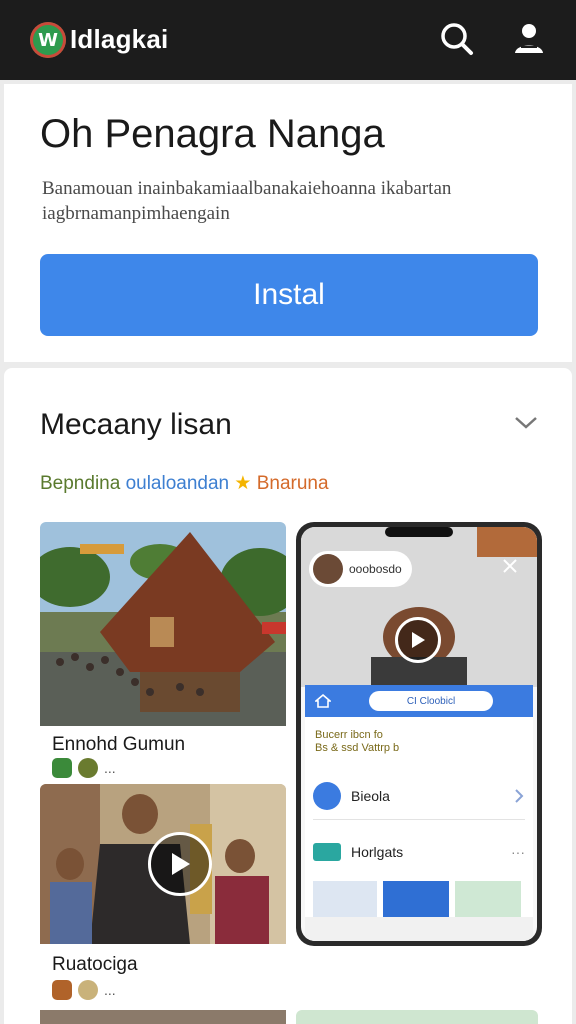 Image resolution: width=576 pixels, height=1024 pixels. I want to click on inner-note: Bucerr ibcn fo Bs & ssd Vattrp b, so click(357, 742).